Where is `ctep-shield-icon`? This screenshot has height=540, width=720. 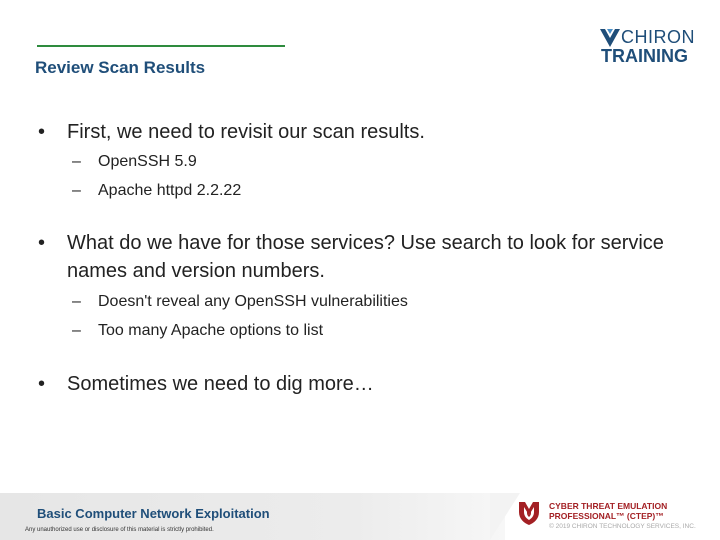
ctep-shield-icon is located at coordinates (529, 513).